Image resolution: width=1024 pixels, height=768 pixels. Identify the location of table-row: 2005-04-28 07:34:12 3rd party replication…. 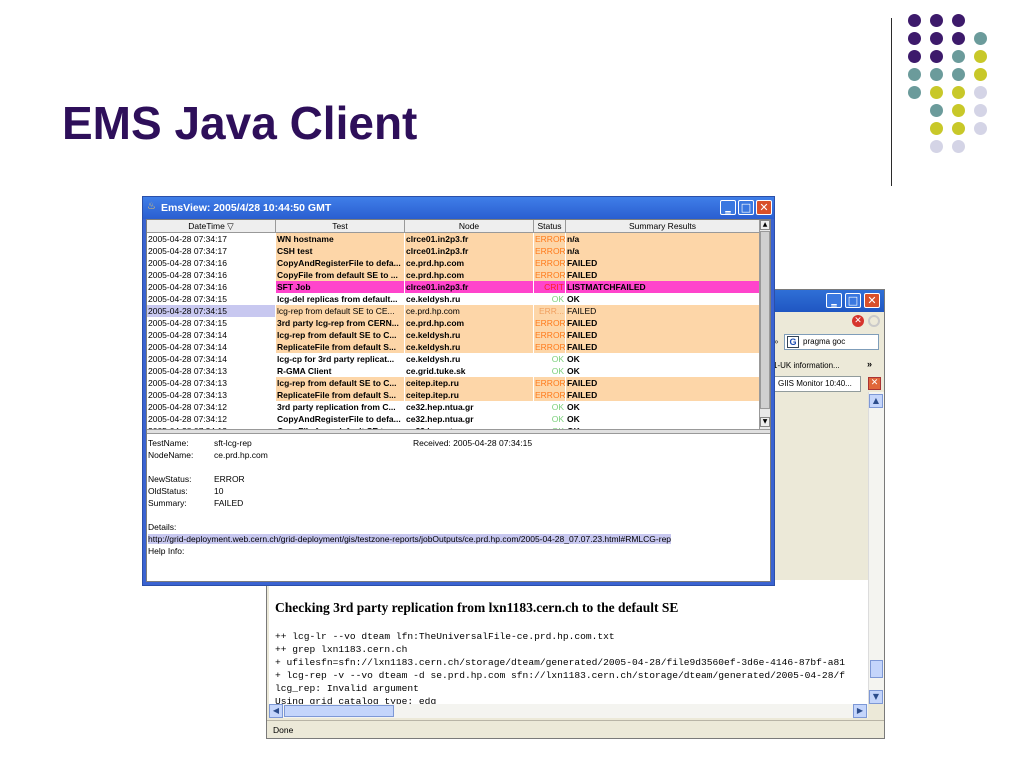
(453, 407).